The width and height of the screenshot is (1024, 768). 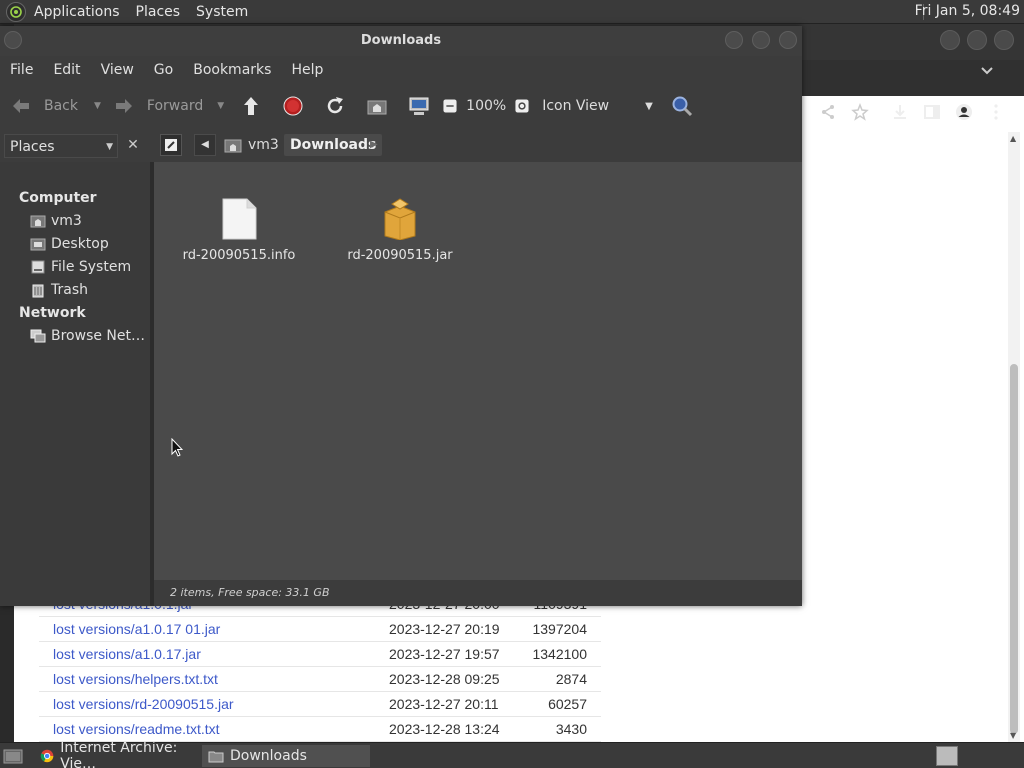 I want to click on chevron-down-icon: ▼, so click(x=109, y=147).